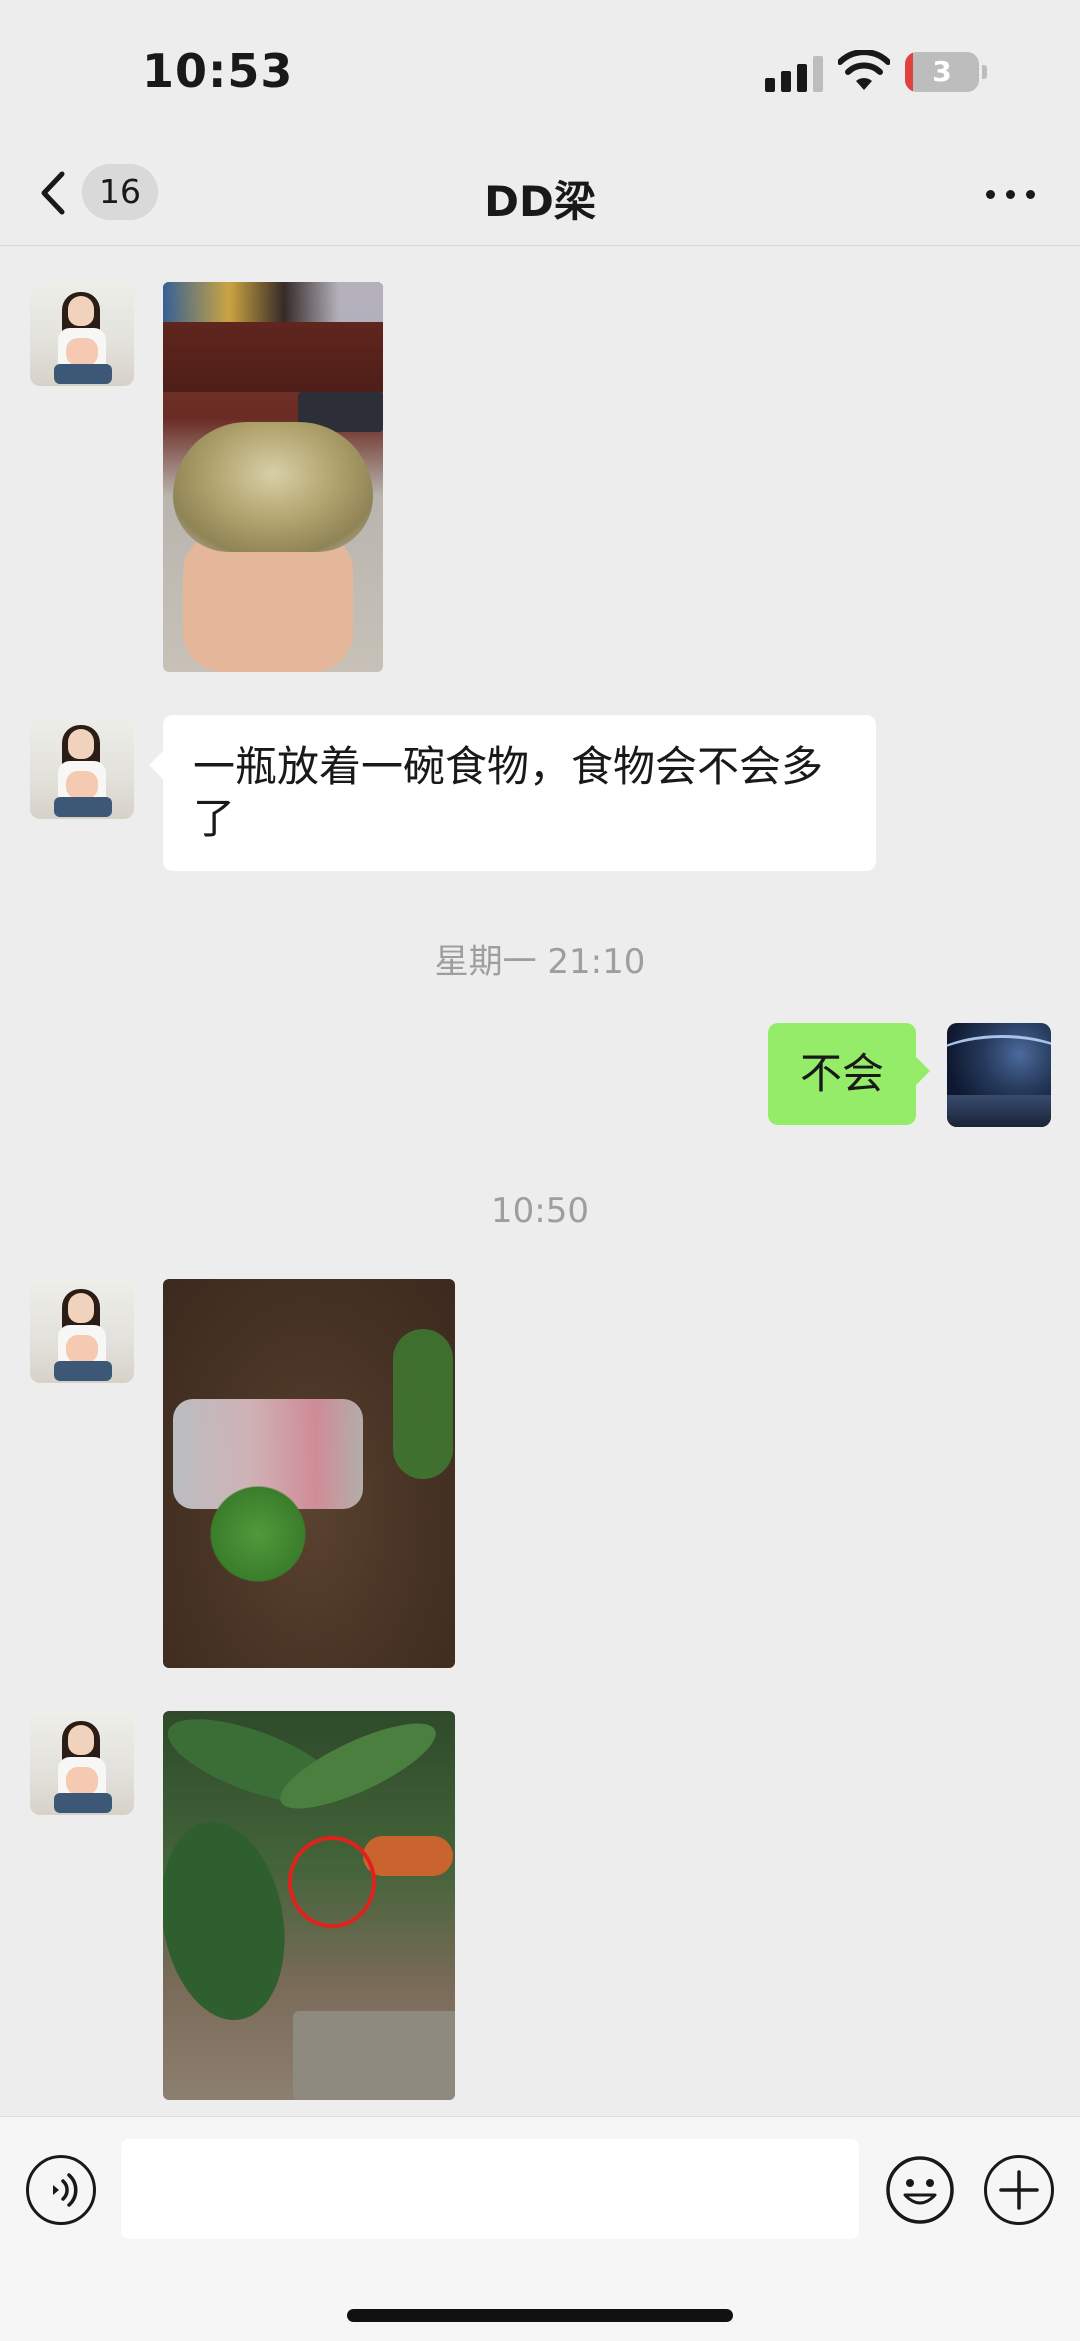 The width and height of the screenshot is (1080, 2341). I want to click on self-avatar, so click(999, 1075).